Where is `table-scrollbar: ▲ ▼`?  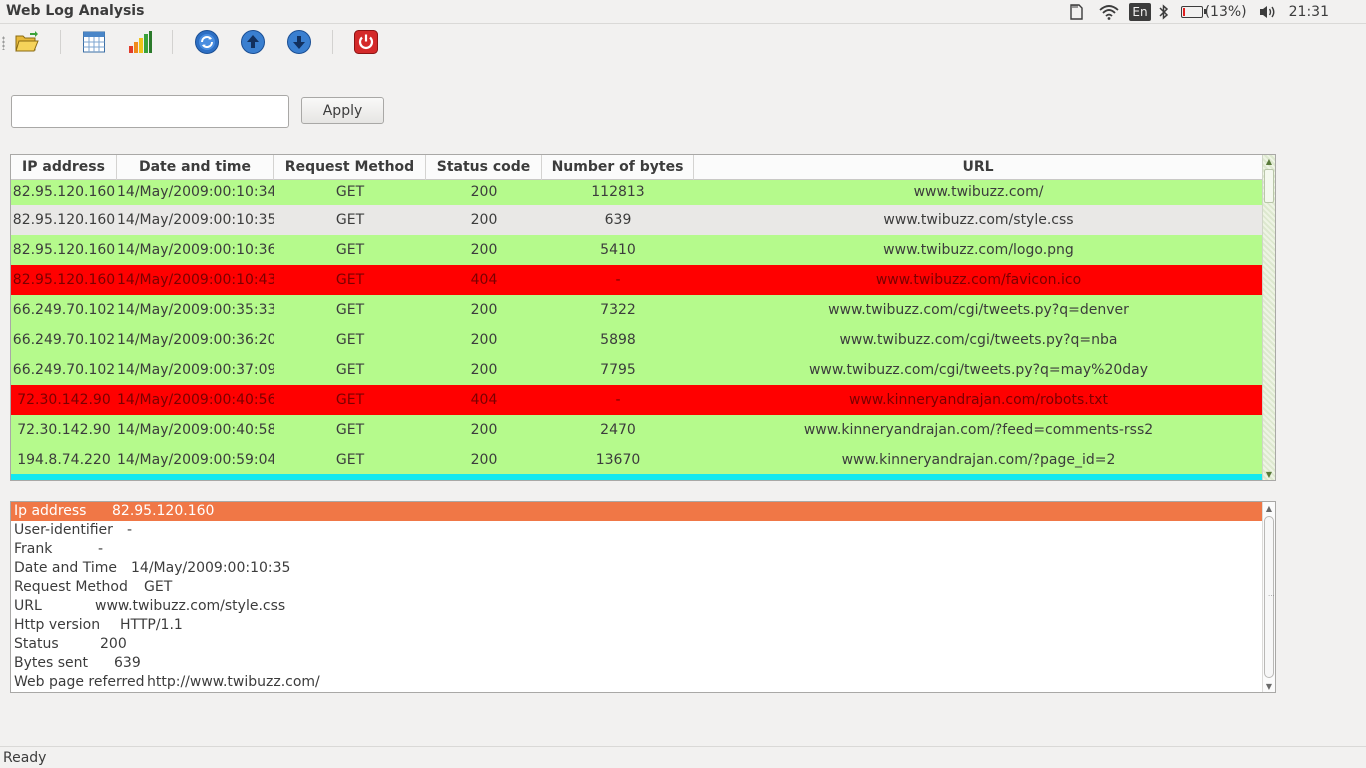 table-scrollbar: ▲ ▼ is located at coordinates (1268, 317).